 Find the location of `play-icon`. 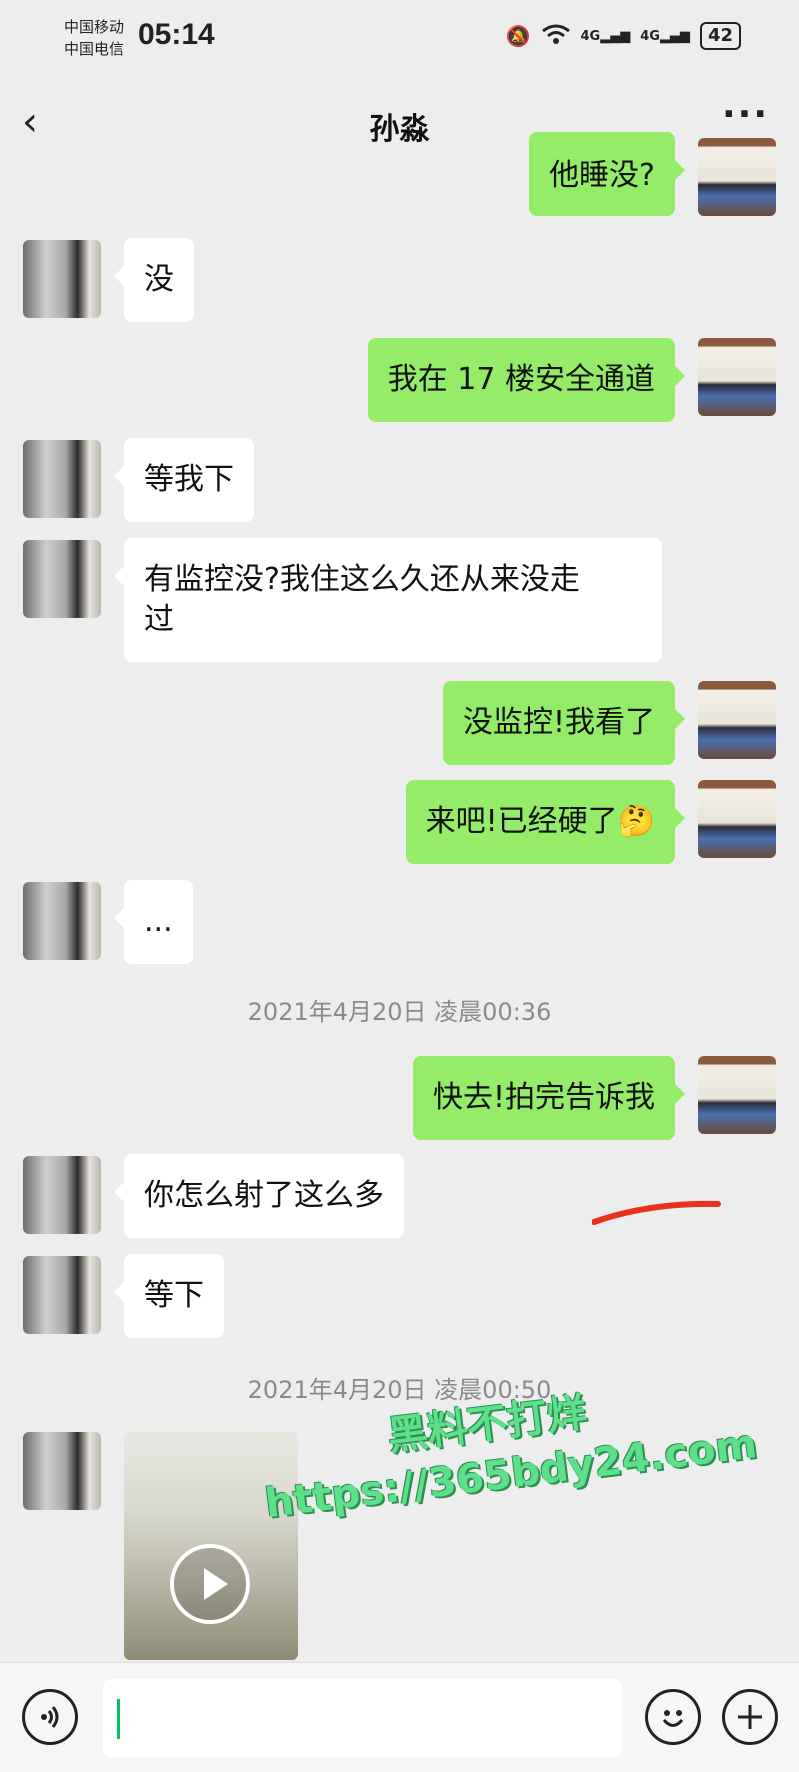

play-icon is located at coordinates (210, 1584).